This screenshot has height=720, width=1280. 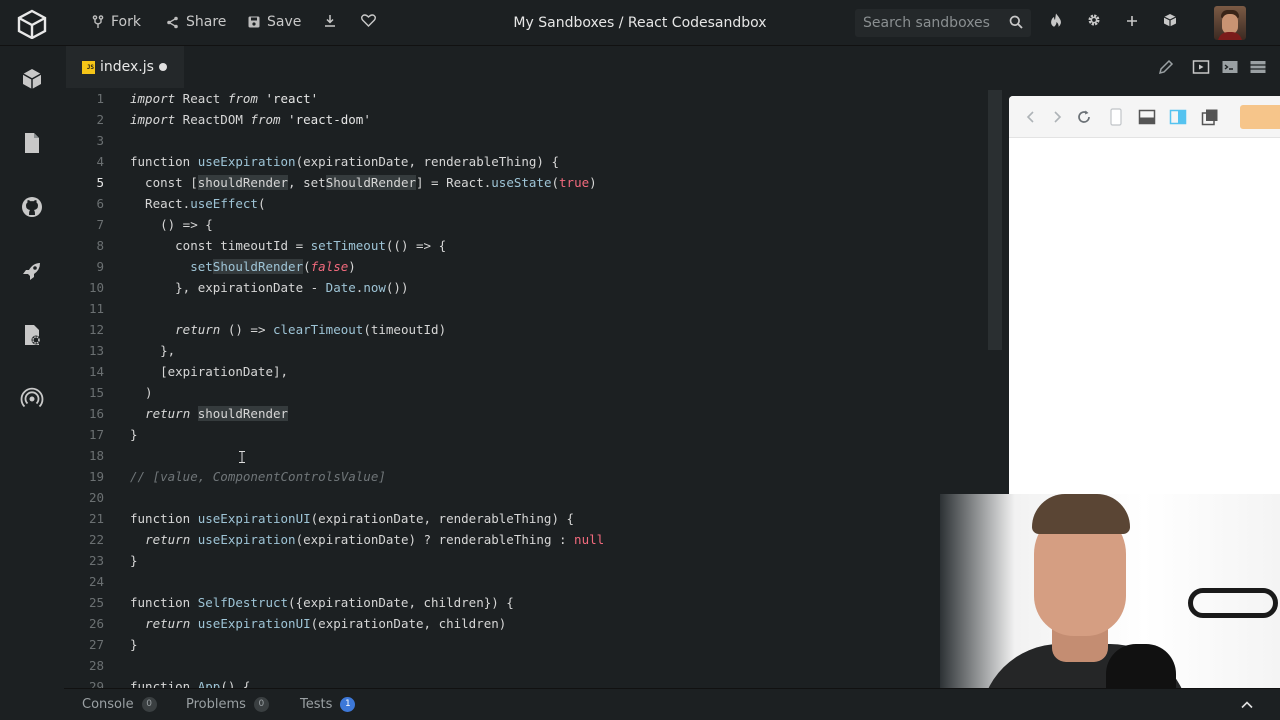 I want to click on codesandbox-logo-icon, so click(x=32, y=24).